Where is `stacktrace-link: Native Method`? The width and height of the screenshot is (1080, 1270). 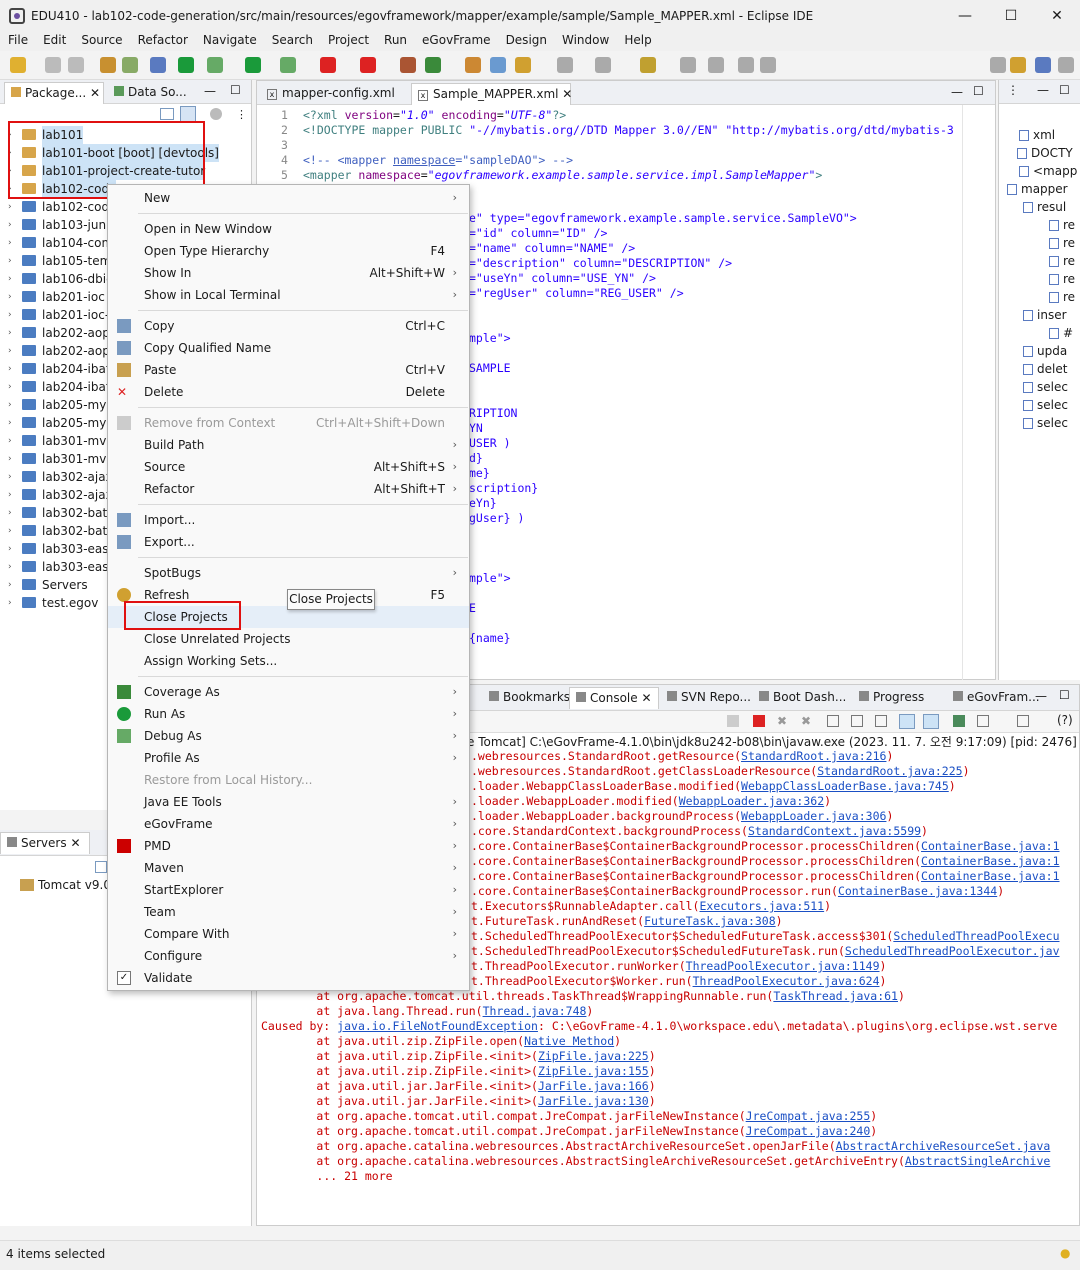 stacktrace-link: Native Method is located at coordinates (569, 1041).